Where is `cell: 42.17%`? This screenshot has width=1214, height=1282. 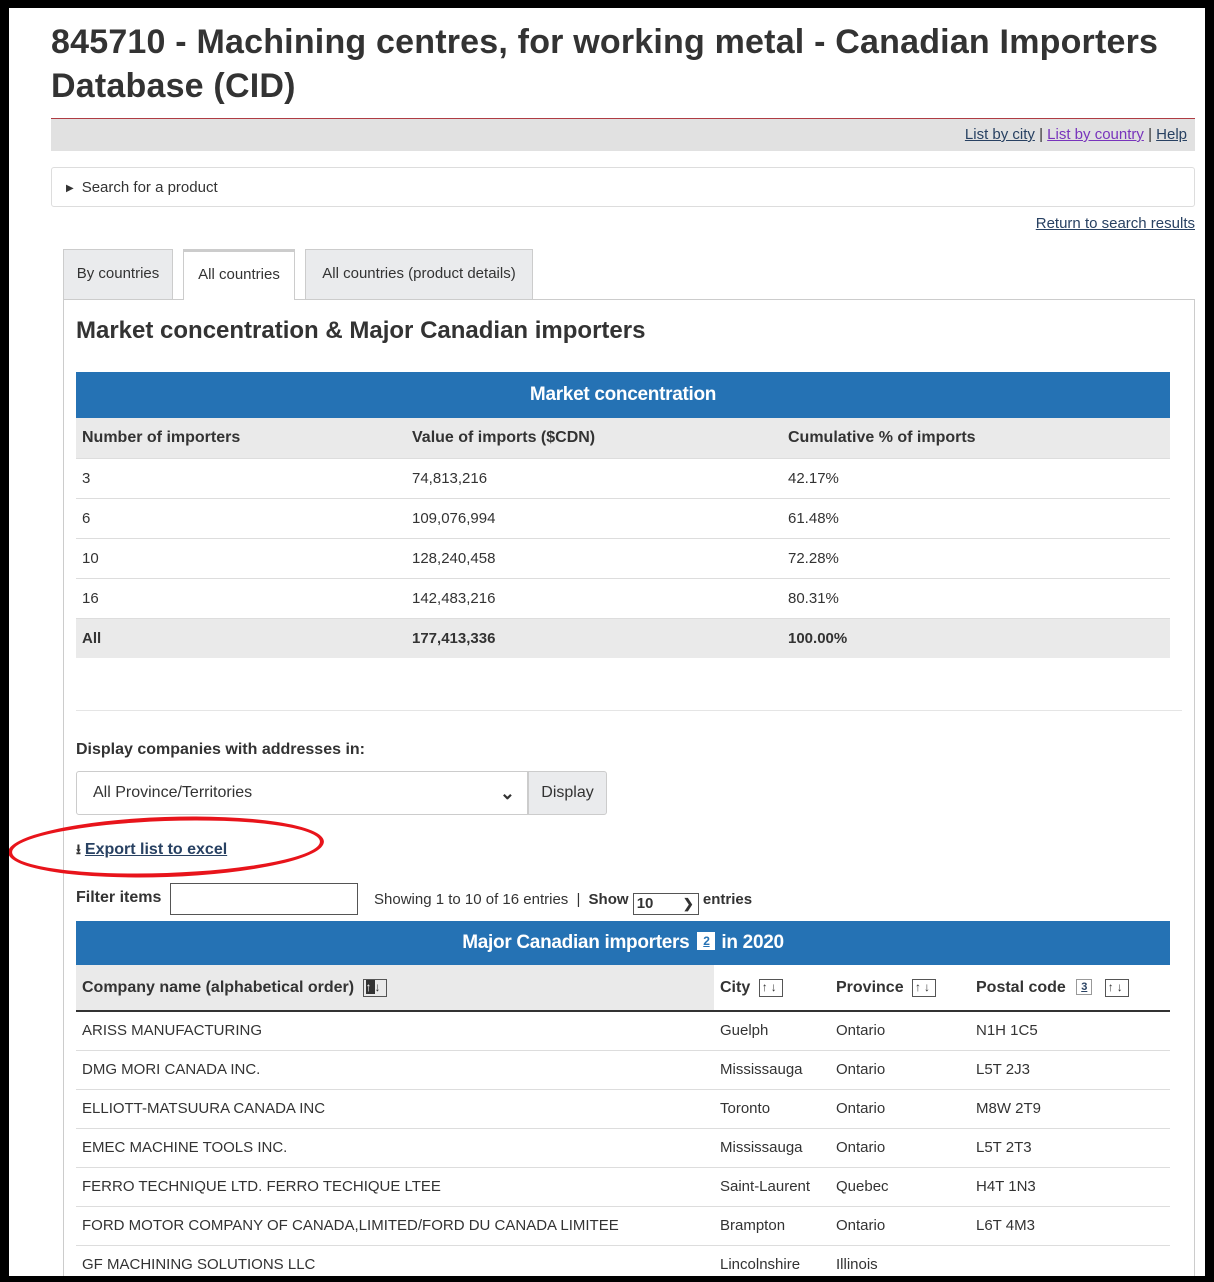
cell: 42.17% is located at coordinates (976, 477).